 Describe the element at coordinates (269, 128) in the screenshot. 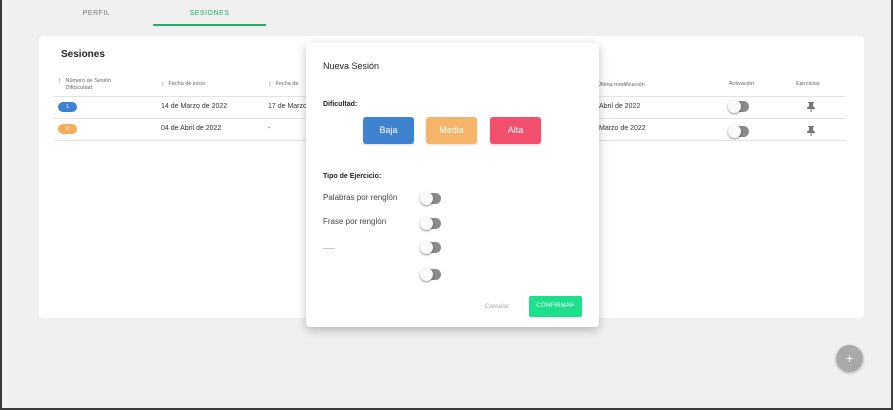

I see `end-date-cell: -` at that location.